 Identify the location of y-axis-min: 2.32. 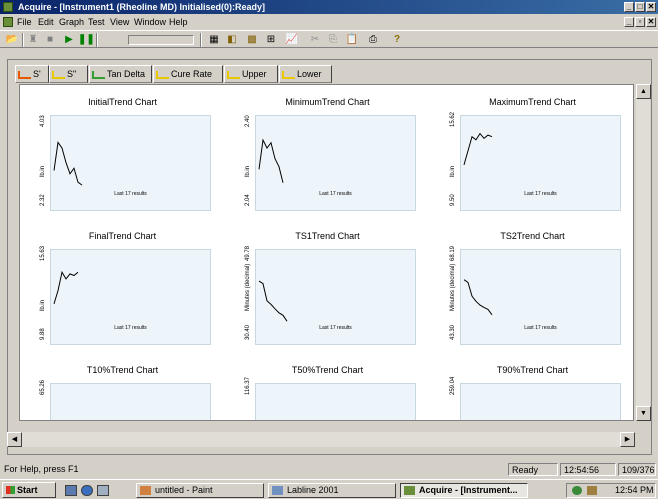
(43, 200).